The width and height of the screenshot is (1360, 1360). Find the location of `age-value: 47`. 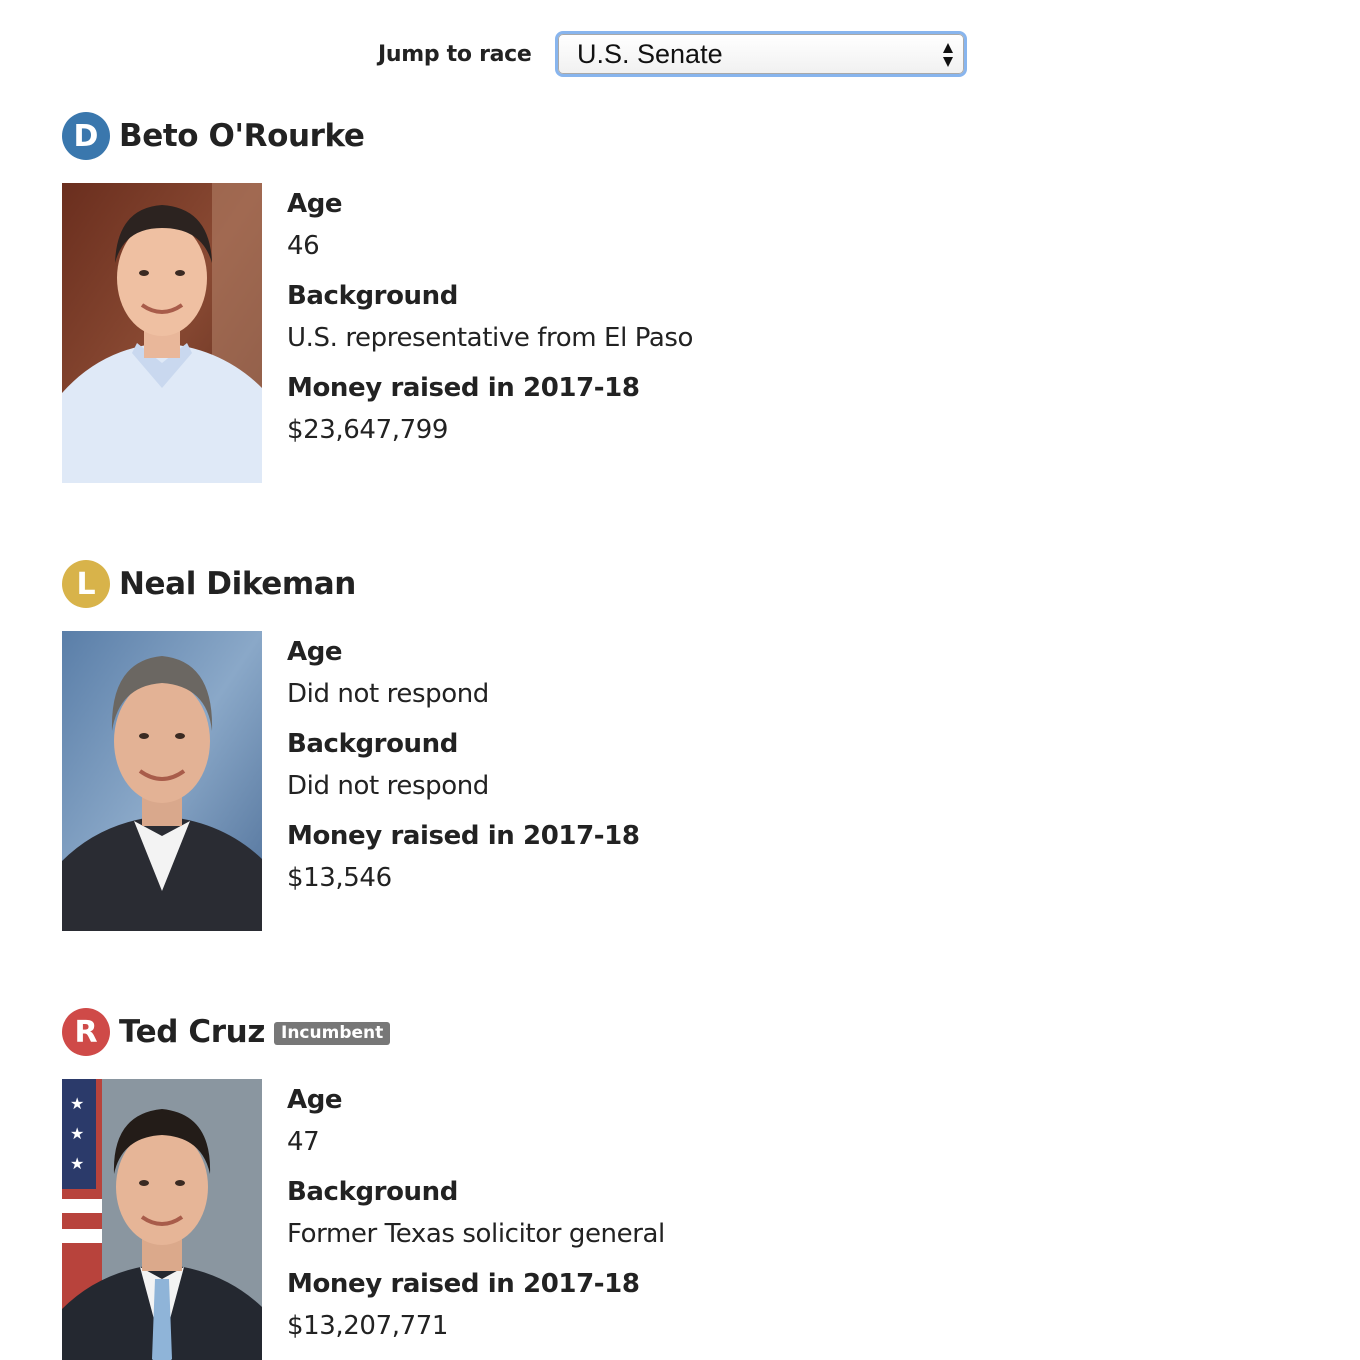

age-value: 47 is located at coordinates (303, 1142).